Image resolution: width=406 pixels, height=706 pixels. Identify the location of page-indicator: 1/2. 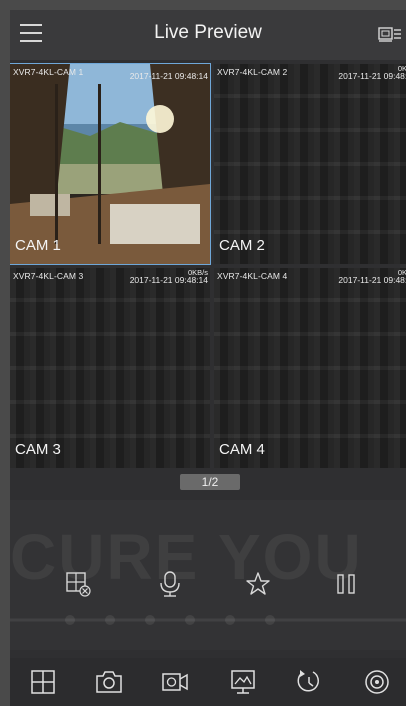
(210, 482).